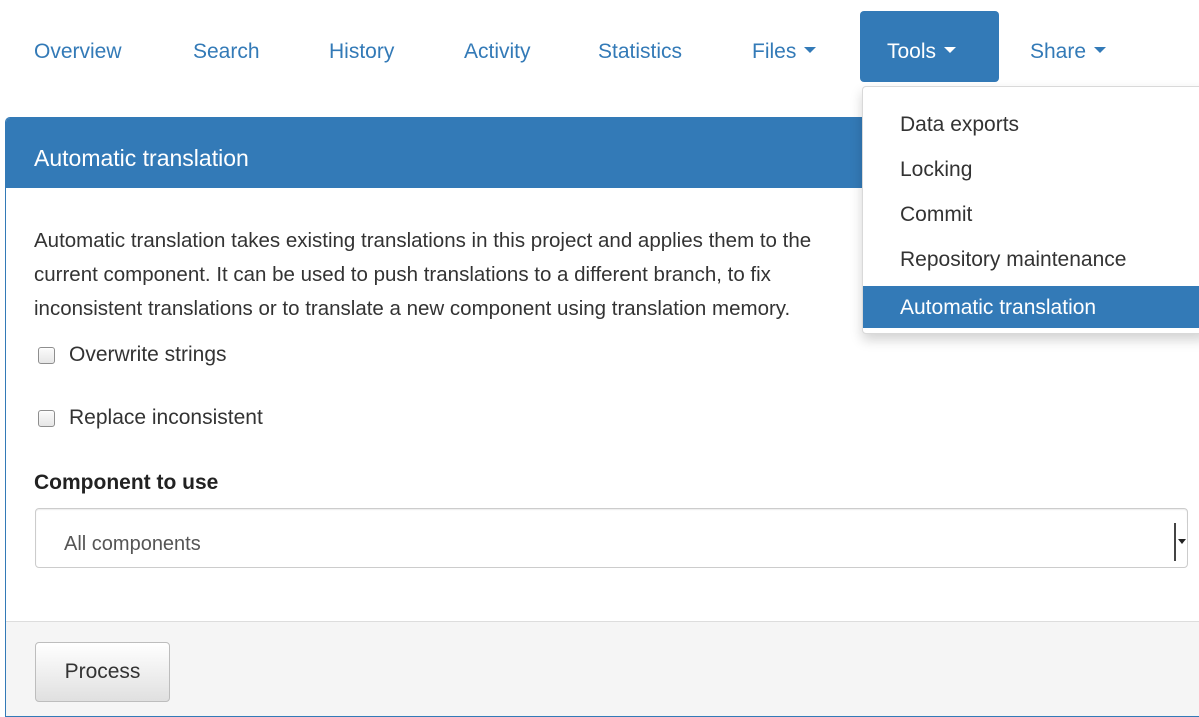  I want to click on tab-overview: Overview, so click(89, 46).